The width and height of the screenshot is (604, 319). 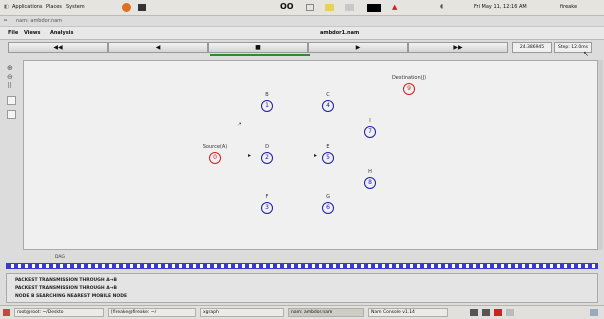 I want to click on mouse-cursor-icon: ↖, so click(x=586, y=54).